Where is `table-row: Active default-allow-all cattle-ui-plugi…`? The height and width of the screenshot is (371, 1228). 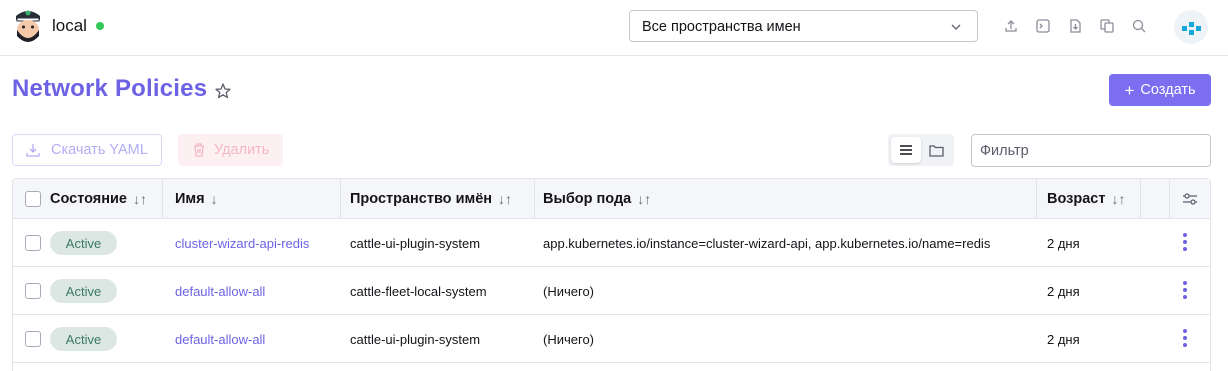
table-row: Active default-allow-all cattle-ui-plugi… is located at coordinates (611, 339).